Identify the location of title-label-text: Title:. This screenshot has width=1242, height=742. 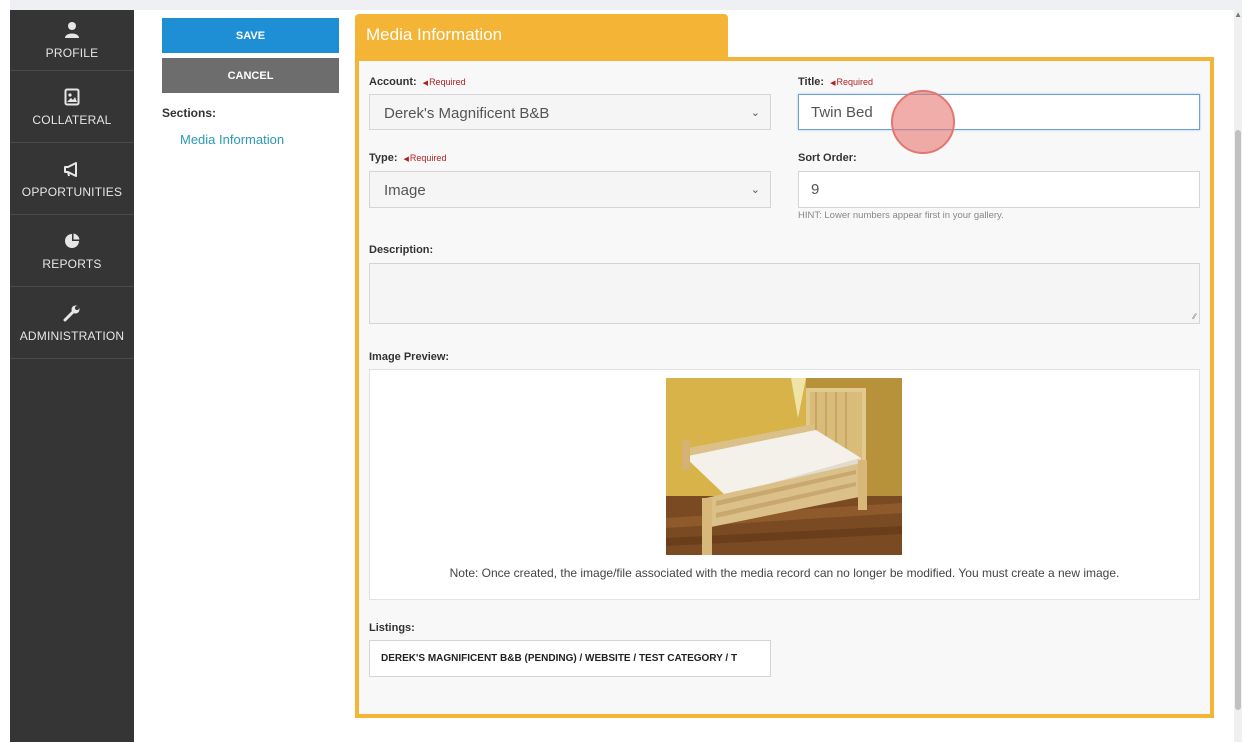
(811, 82).